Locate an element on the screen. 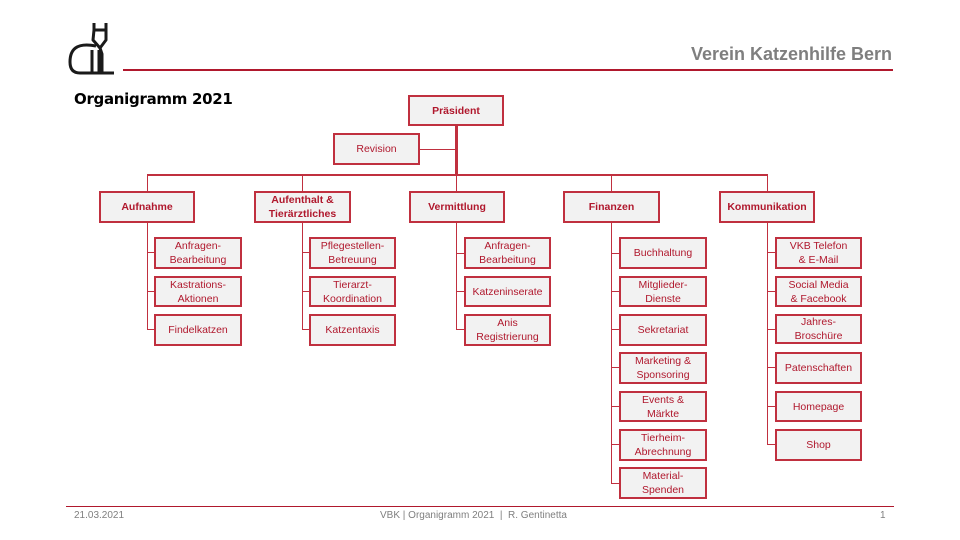 This screenshot has width=960, height=540. org-box-unit: Katzentaxis is located at coordinates (352, 330).